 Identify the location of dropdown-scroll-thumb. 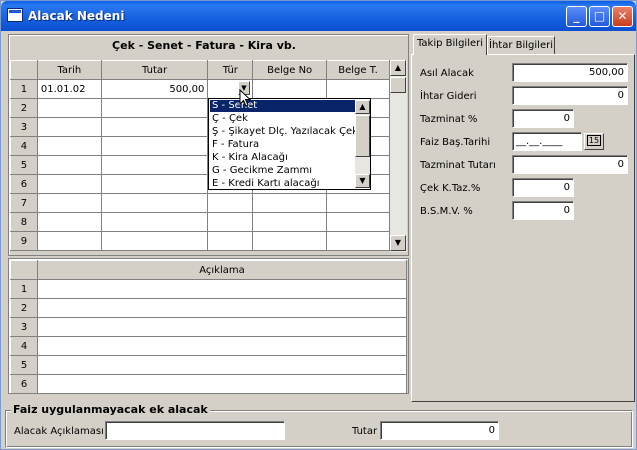
(362, 136).